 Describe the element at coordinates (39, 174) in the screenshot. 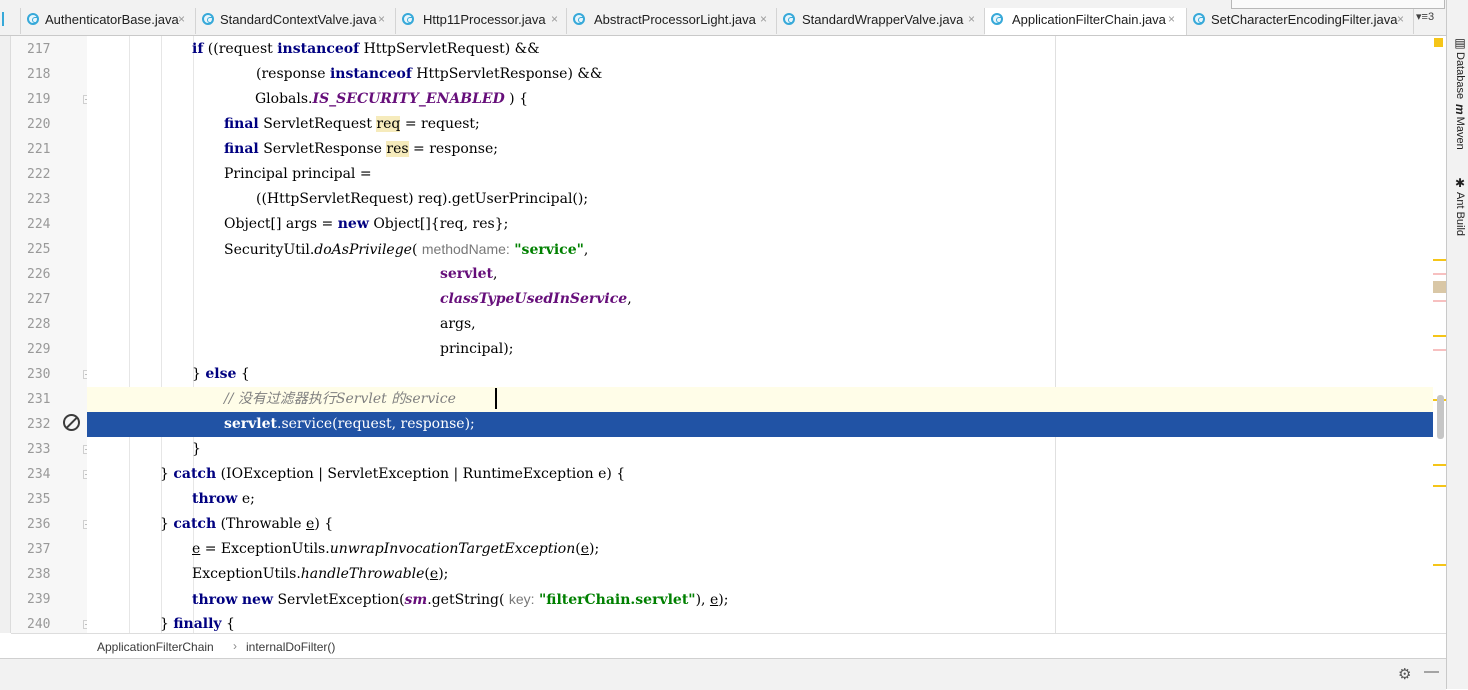

I see `line-number: 222` at that location.